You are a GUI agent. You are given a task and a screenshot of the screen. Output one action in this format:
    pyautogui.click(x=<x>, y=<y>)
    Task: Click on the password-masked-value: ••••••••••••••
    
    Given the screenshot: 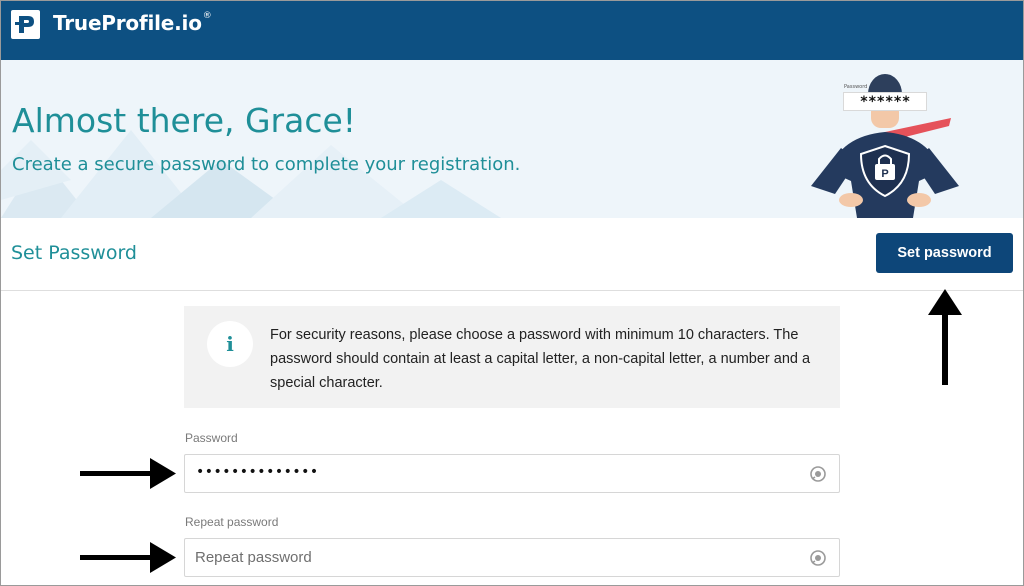 What is the action you would take?
    pyautogui.click(x=257, y=472)
    